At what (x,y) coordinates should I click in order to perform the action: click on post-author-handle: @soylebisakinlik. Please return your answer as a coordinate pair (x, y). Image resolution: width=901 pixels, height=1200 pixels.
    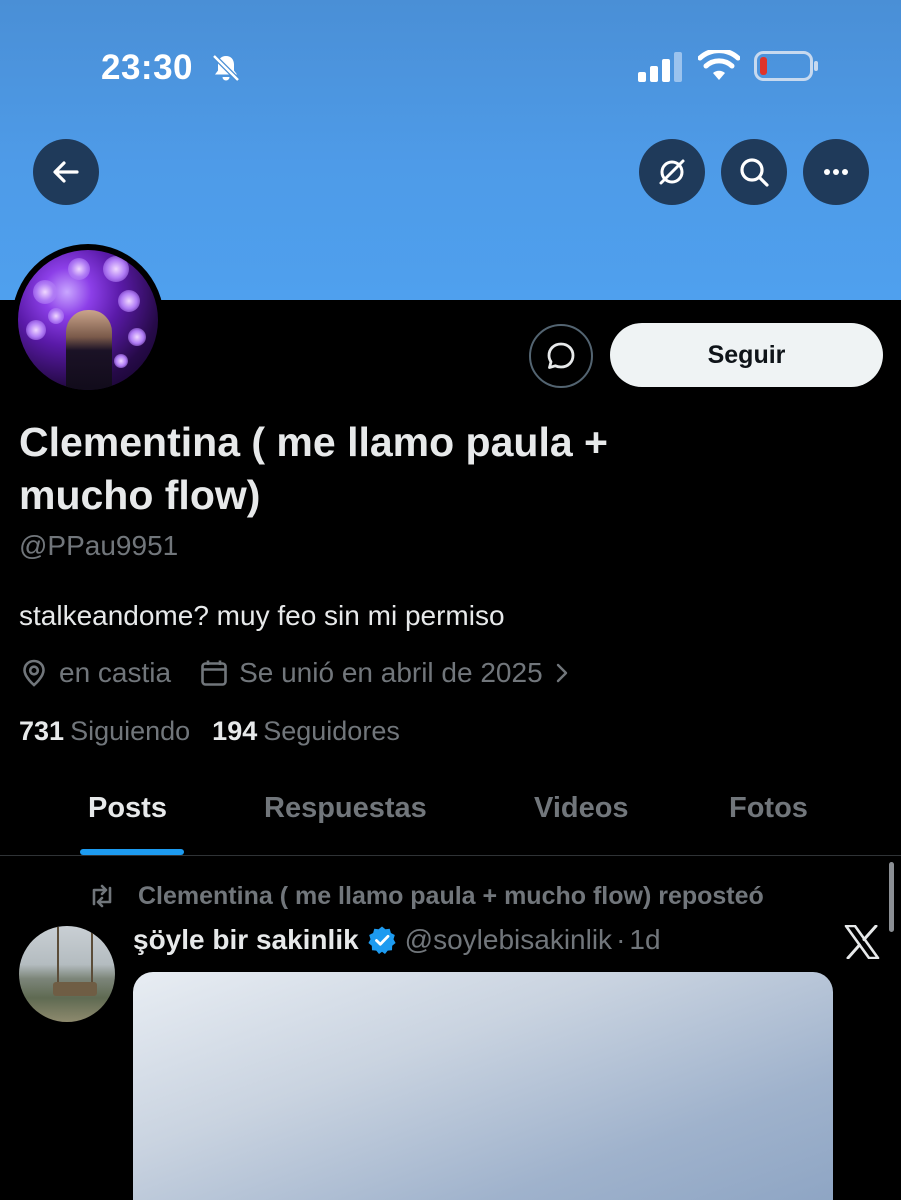
    Looking at the image, I should click on (508, 939).